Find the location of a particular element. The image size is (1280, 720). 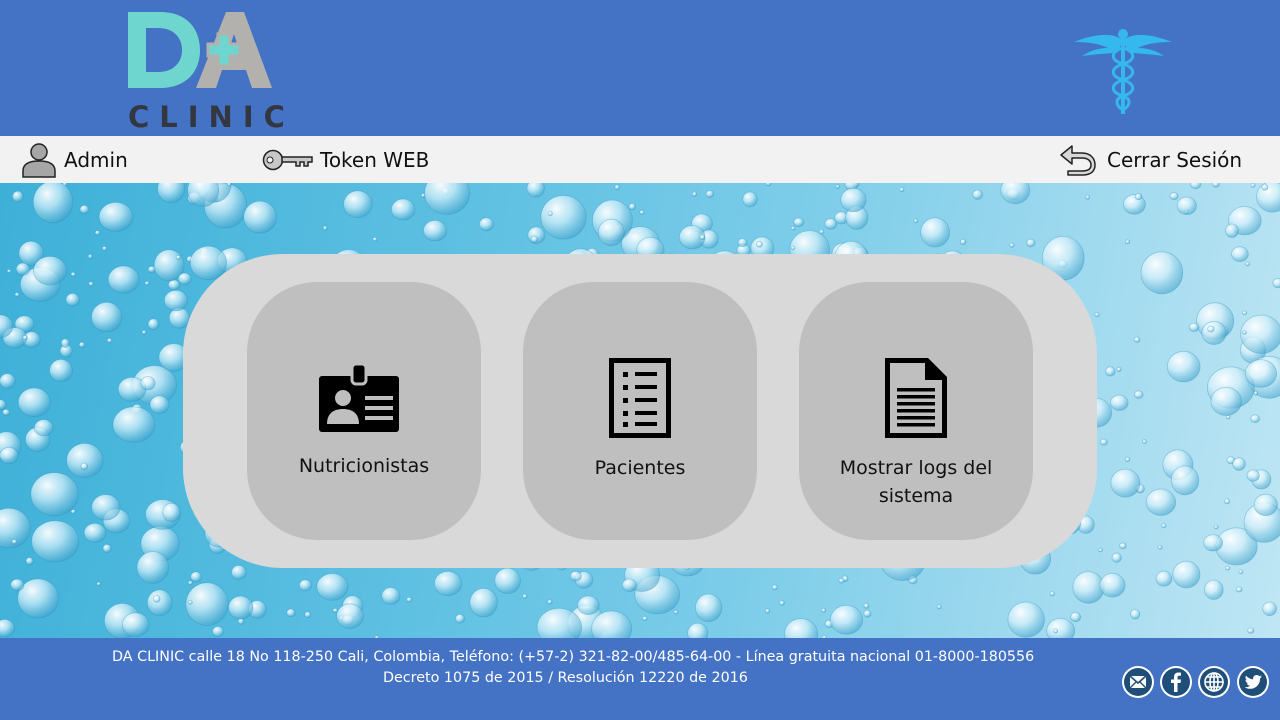

id-card-icon is located at coordinates (359, 398).